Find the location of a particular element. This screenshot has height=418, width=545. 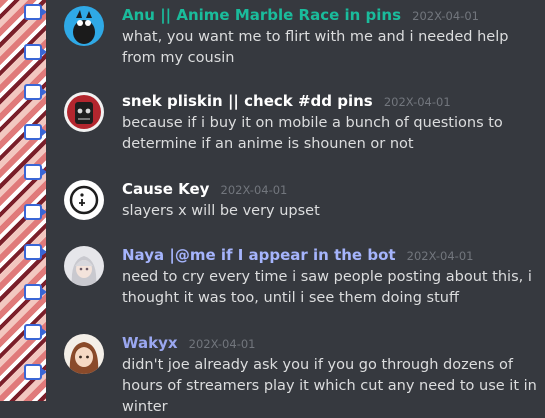

pinned-avatar-strip is located at coordinates (23, 200).